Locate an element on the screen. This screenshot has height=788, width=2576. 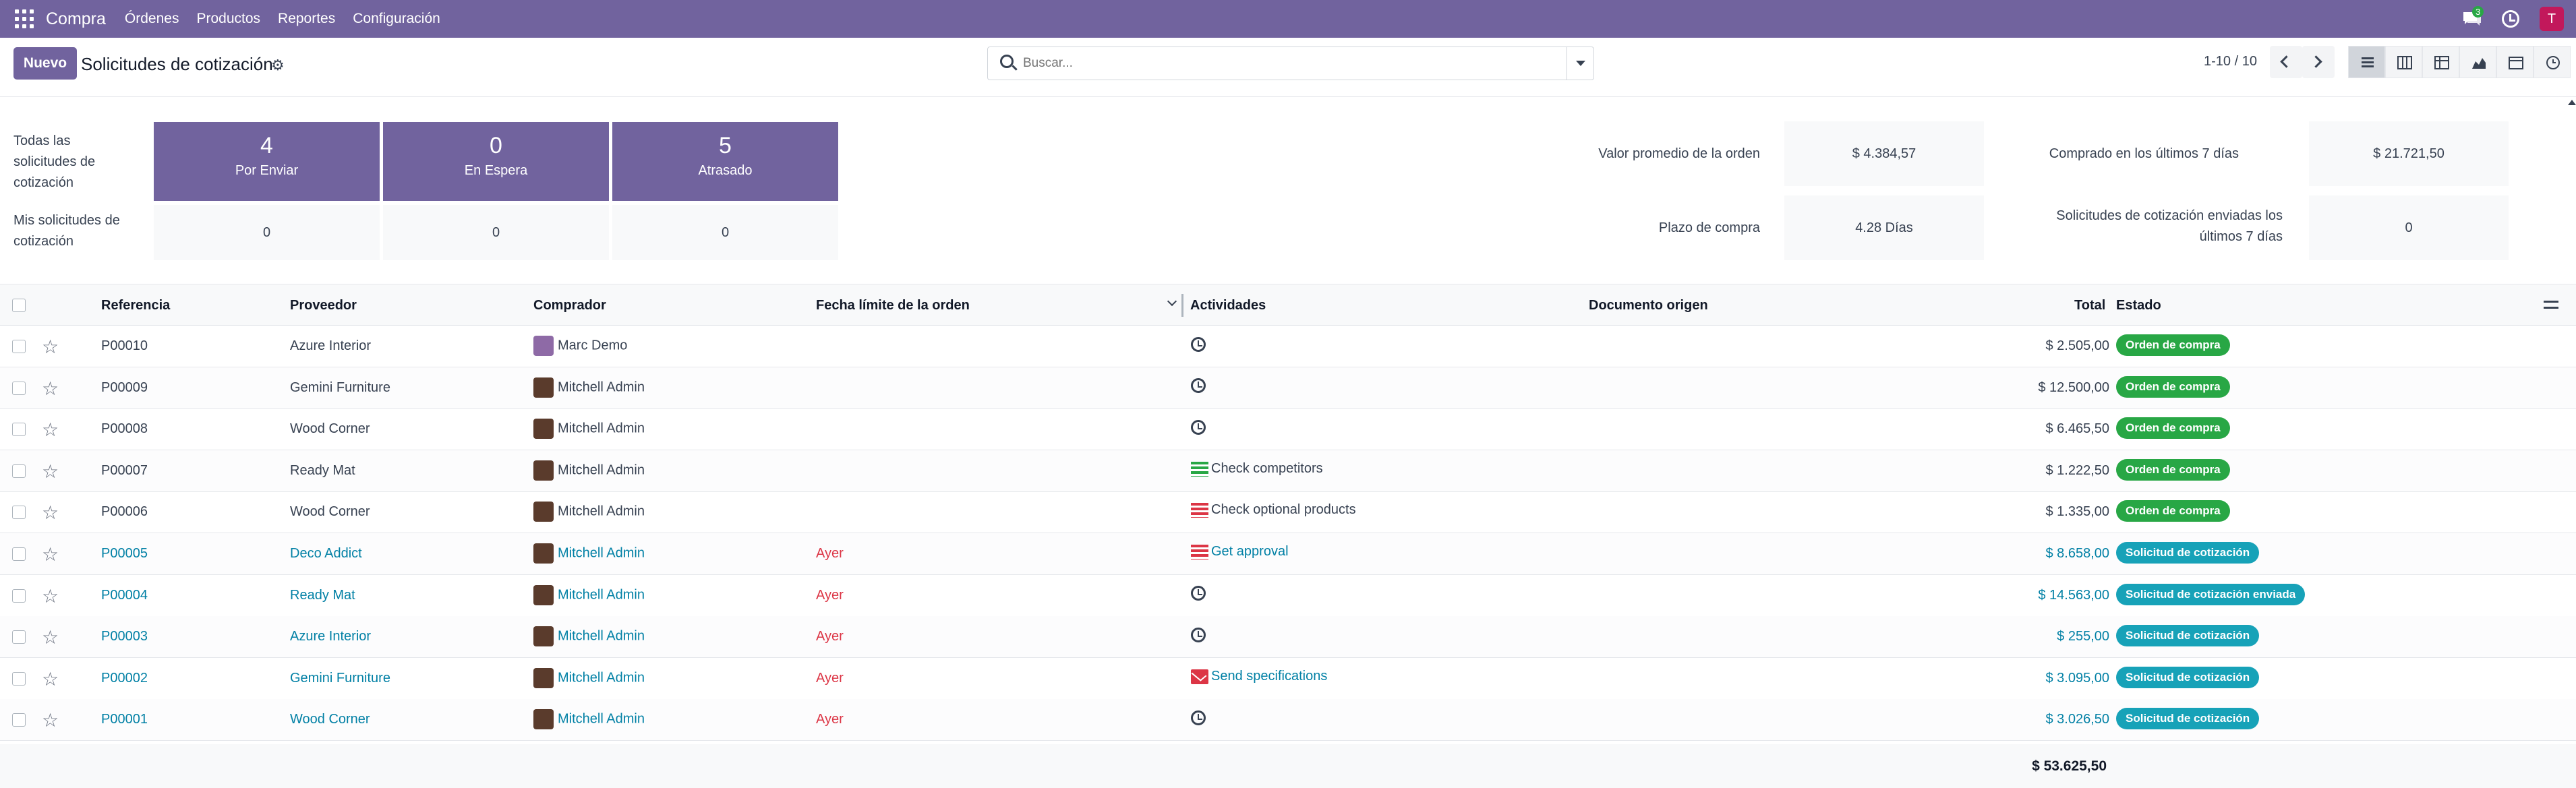
sort-desc-icon is located at coordinates (1172, 301).